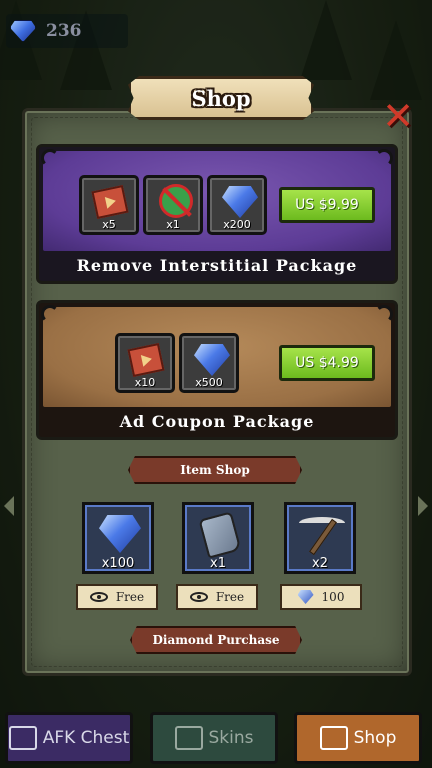 Image resolution: width=432 pixels, height=768 pixels. I want to click on item-quantity: x5, so click(109, 224).